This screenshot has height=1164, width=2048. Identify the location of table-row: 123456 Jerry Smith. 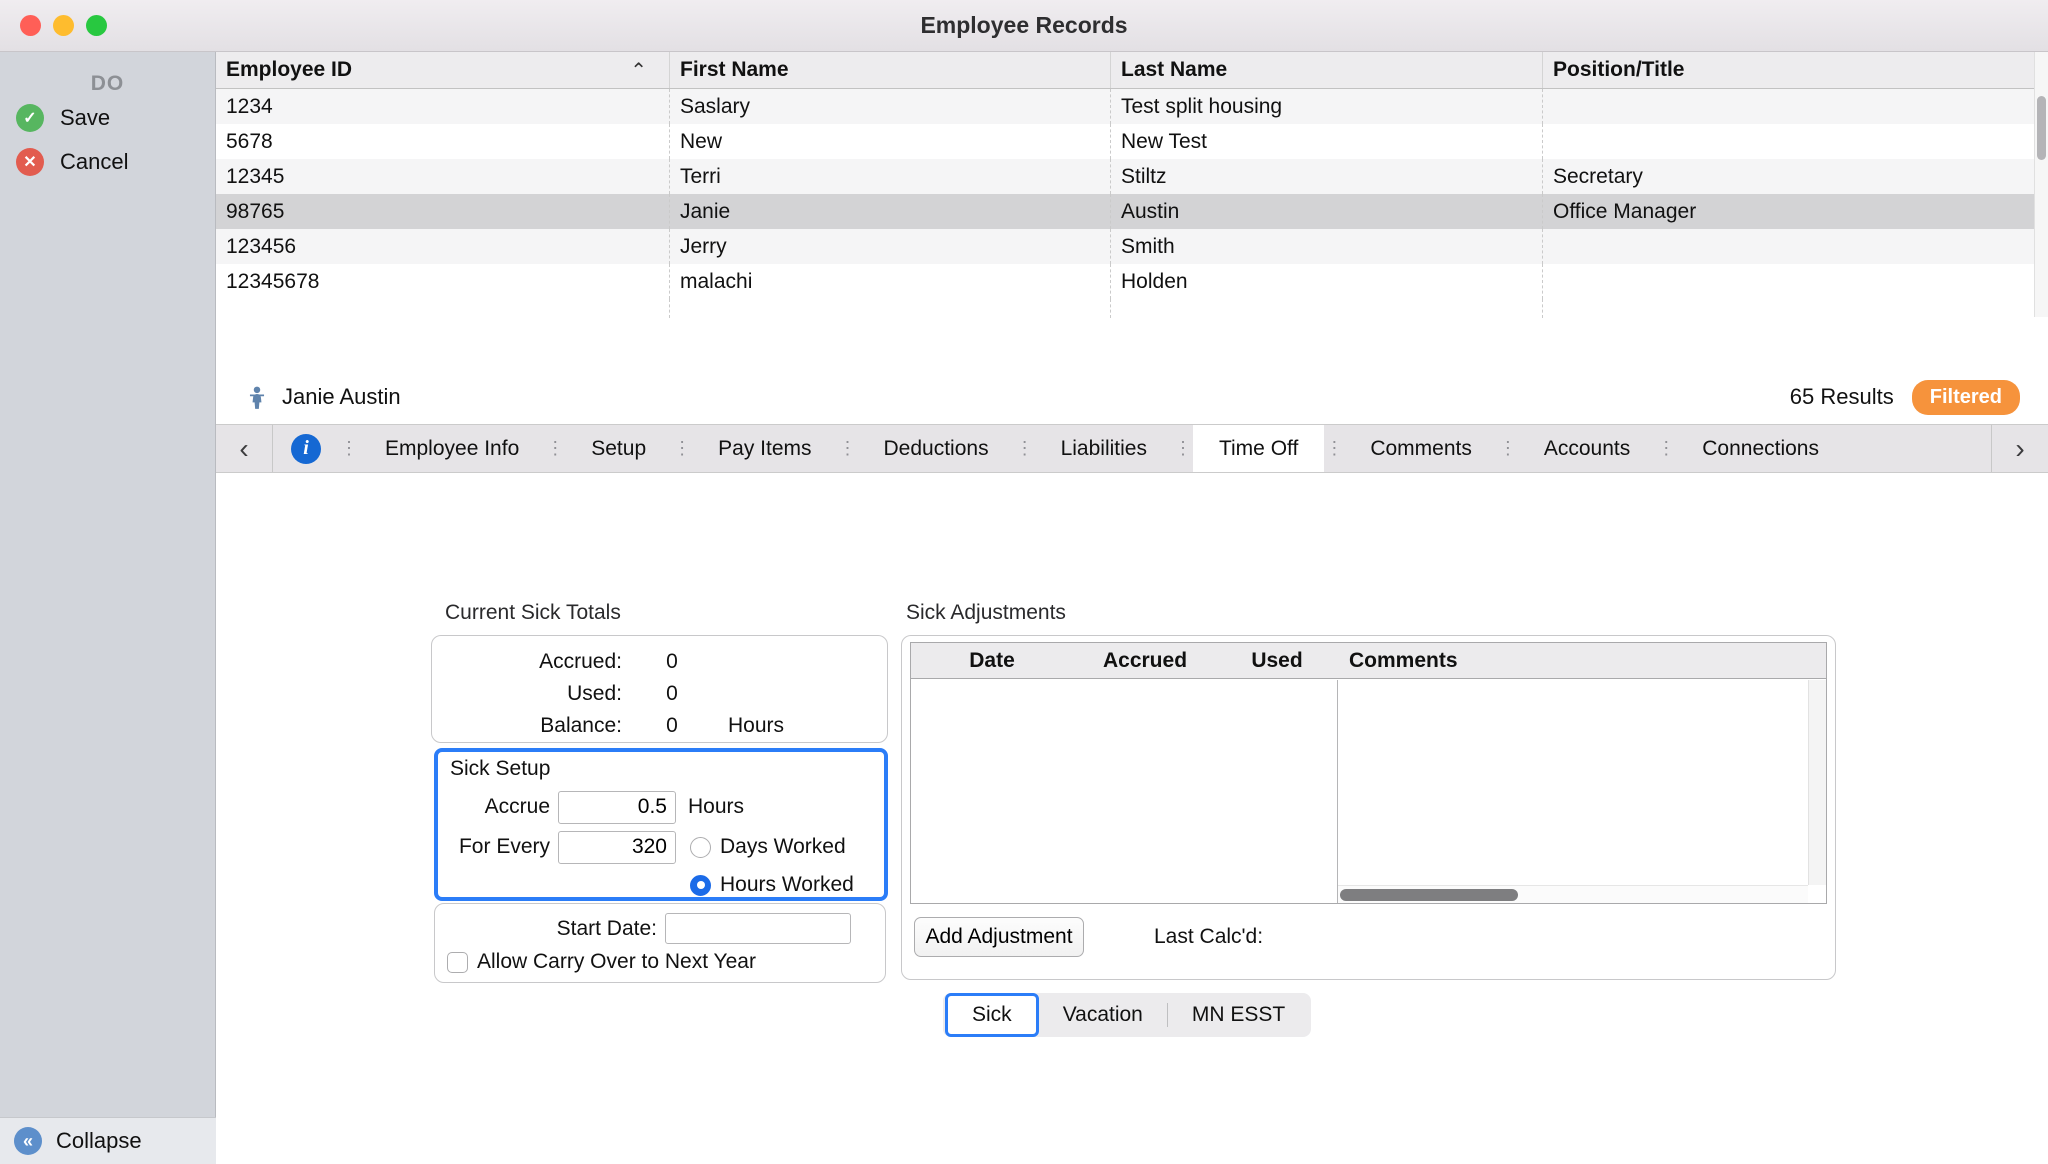
(1132, 246).